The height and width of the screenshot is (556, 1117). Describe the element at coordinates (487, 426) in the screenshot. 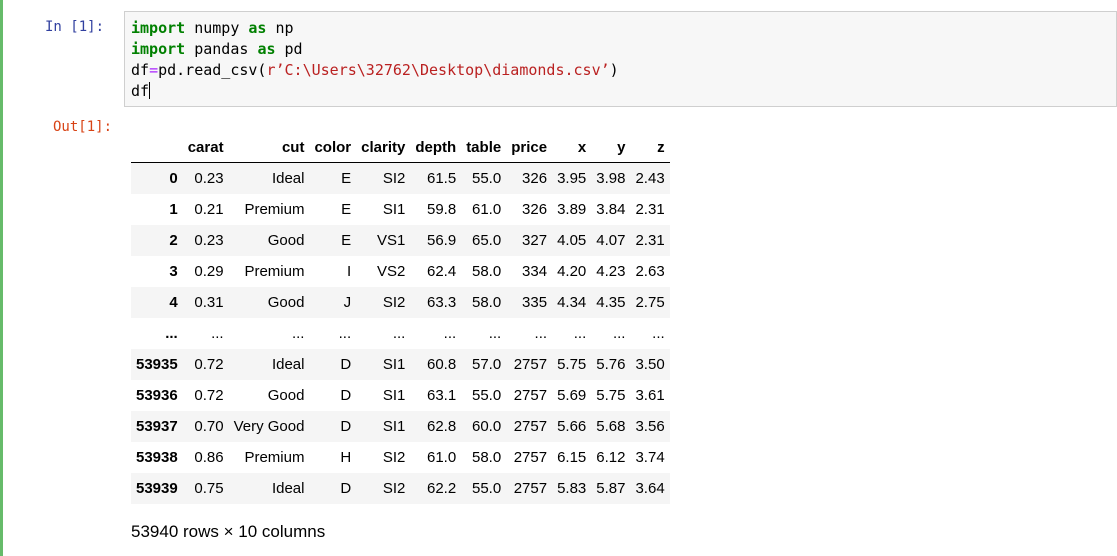

I see `table-cell-table: 60.0` at that location.